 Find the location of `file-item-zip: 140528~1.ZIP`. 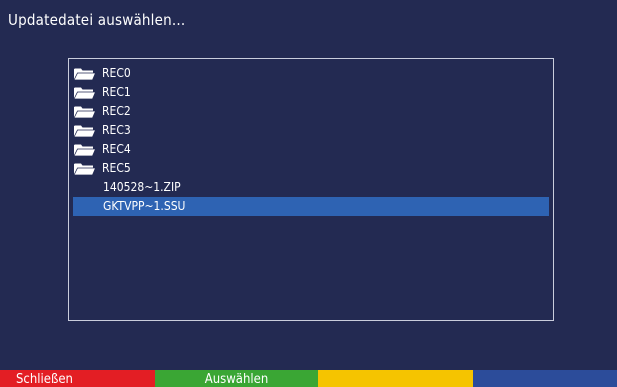

file-item-zip: 140528~1.ZIP is located at coordinates (311, 187).